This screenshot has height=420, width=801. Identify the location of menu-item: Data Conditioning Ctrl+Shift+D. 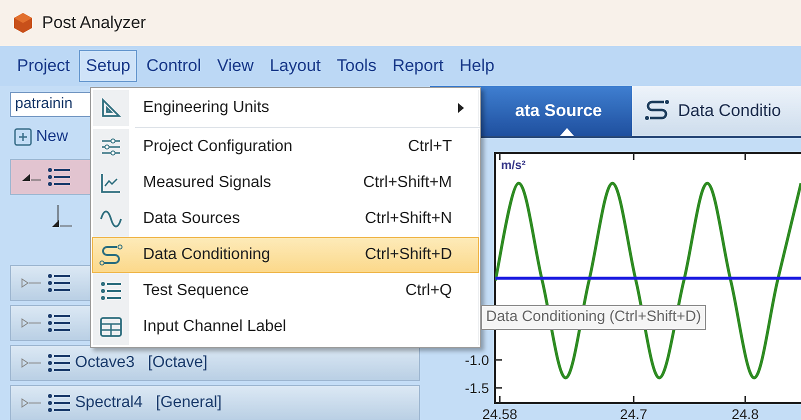
(285, 255).